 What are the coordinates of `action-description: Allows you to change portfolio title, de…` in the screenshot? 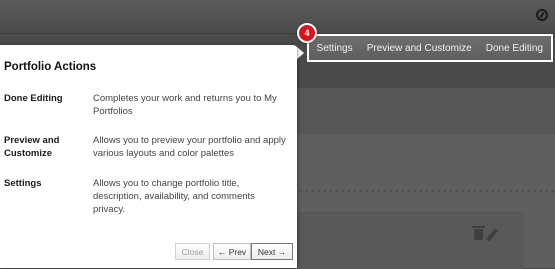 It's located at (174, 196).